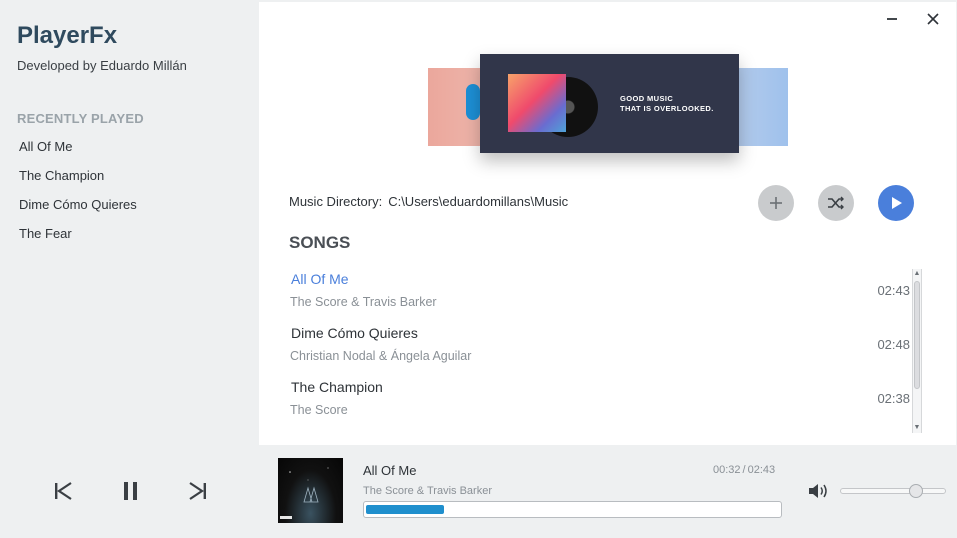 The height and width of the screenshot is (538, 957). What do you see at coordinates (478, 201) in the screenshot?
I see `music-directory-path: C:\Users\eduardomillans\Music` at bounding box center [478, 201].